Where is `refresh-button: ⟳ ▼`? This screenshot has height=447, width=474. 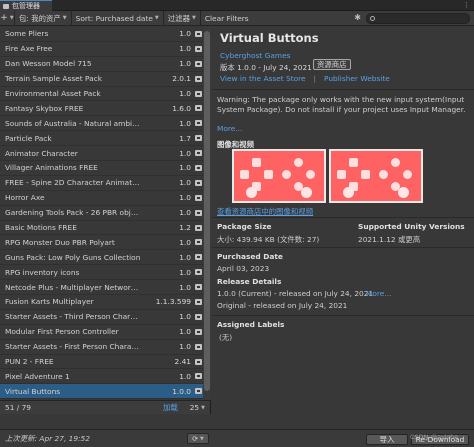 refresh-button: ⟳ ▼ is located at coordinates (198, 438).